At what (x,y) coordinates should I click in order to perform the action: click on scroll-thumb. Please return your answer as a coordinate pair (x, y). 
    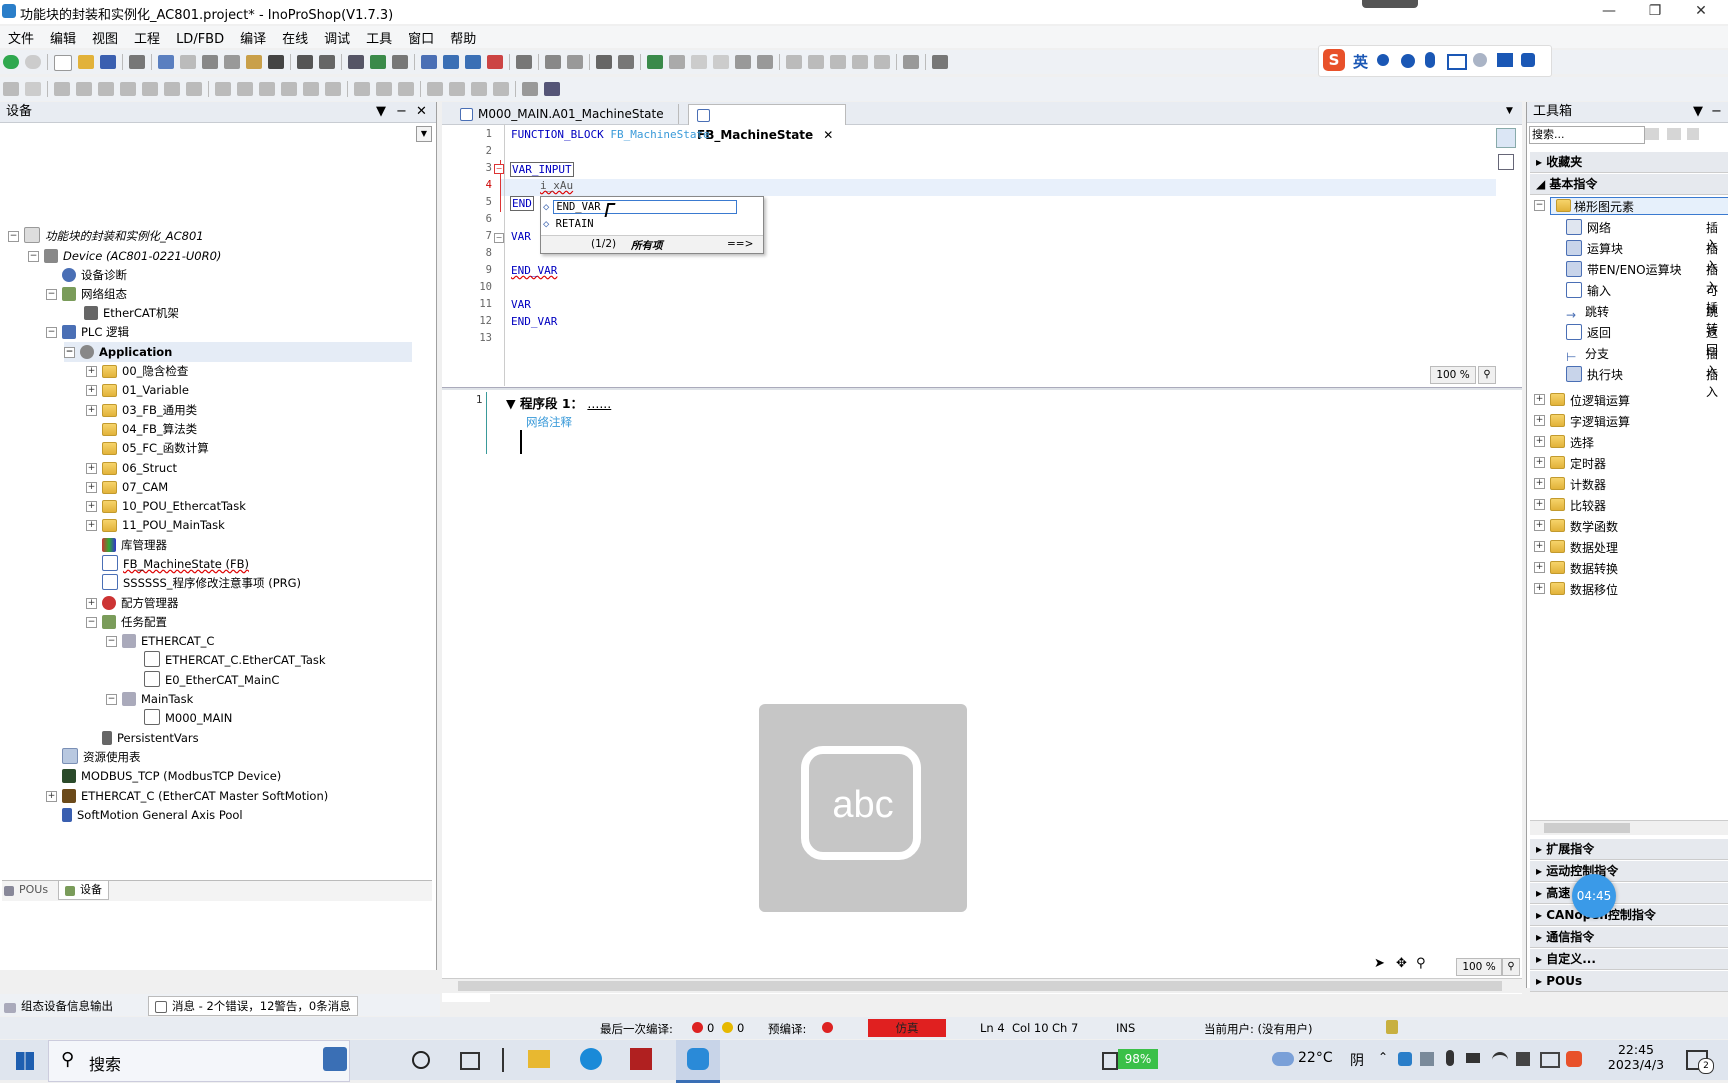
    Looking at the image, I should click on (1587, 828).